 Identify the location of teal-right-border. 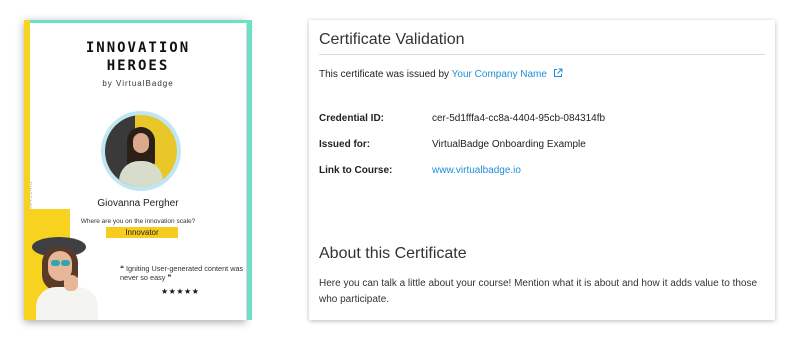
(249, 170).